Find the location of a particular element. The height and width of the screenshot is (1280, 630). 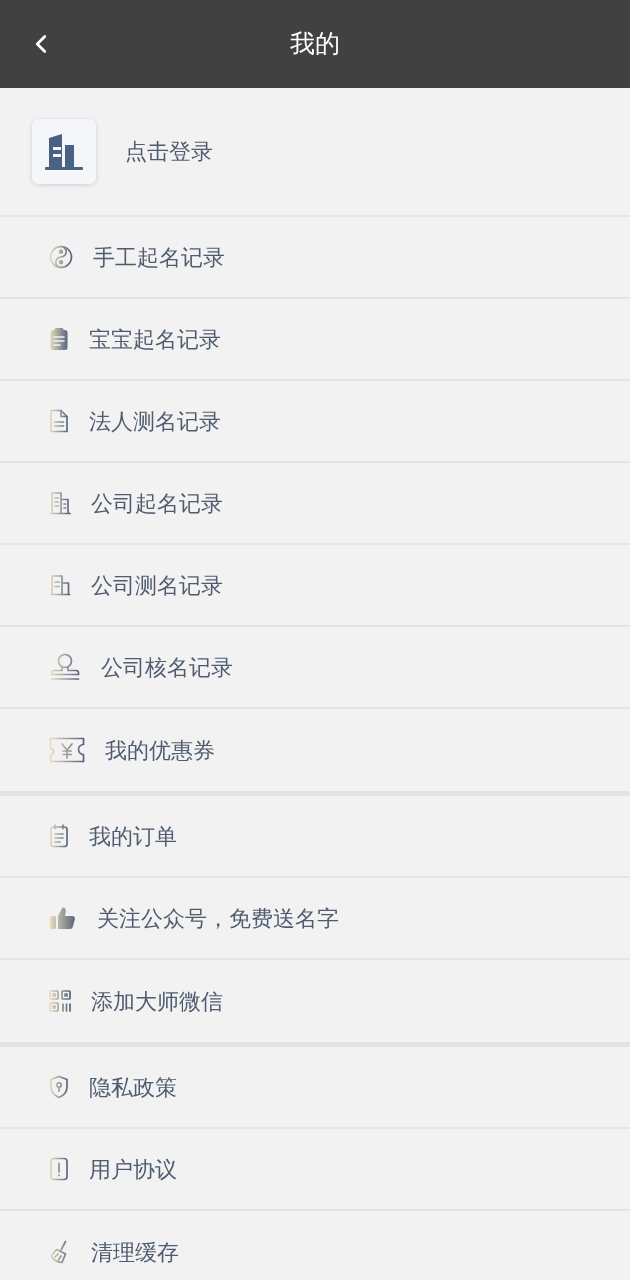

menu-item: 公司核名记录 is located at coordinates (315, 668).